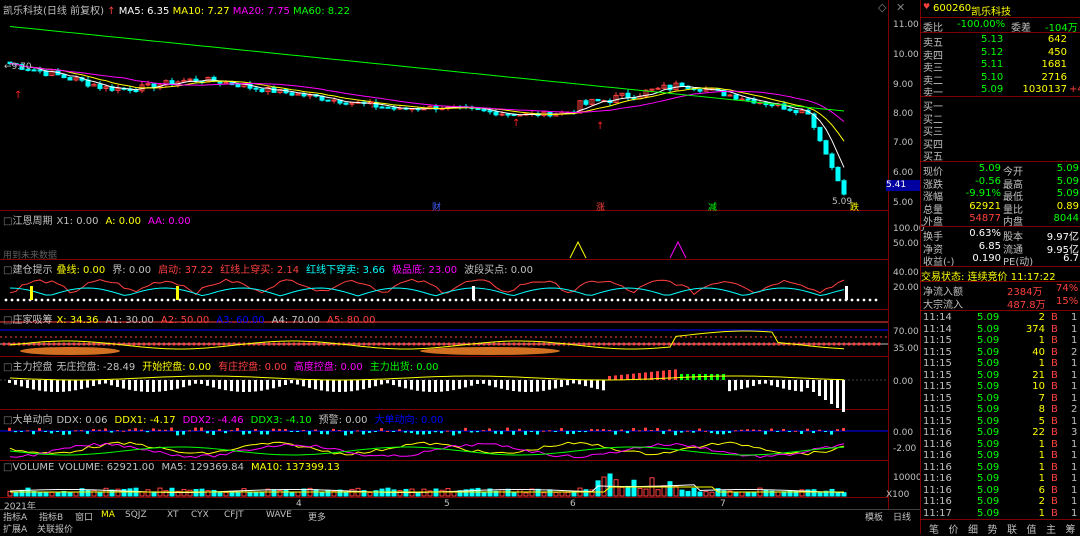 Image resolution: width=1080 pixels, height=536 pixels. What do you see at coordinates (234, 515) in the screenshot?
I see `indicator-tab: CFJT` at bounding box center [234, 515].